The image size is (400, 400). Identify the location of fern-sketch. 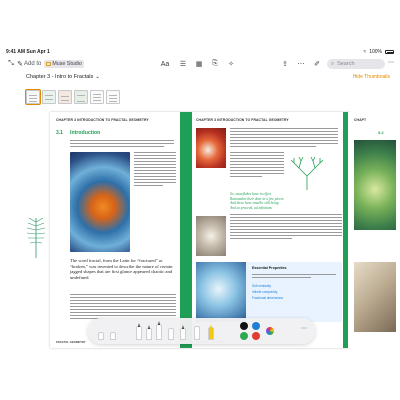
(36, 237).